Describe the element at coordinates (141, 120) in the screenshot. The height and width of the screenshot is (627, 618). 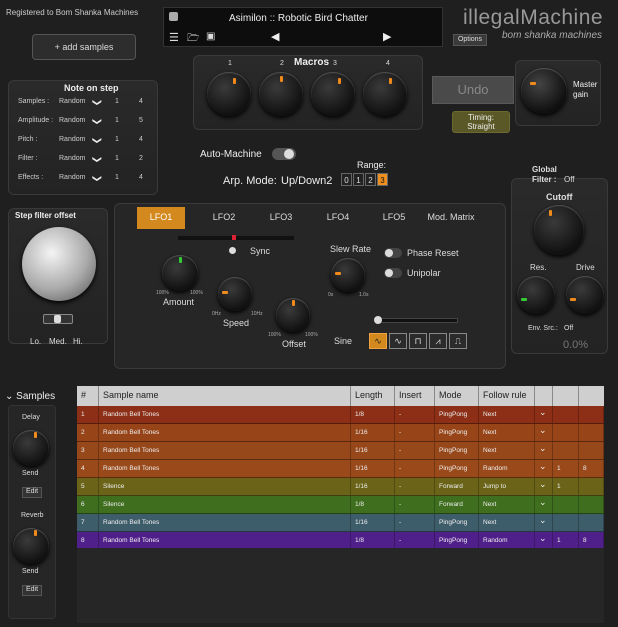
I see `note-step-row-max: 5` at that location.